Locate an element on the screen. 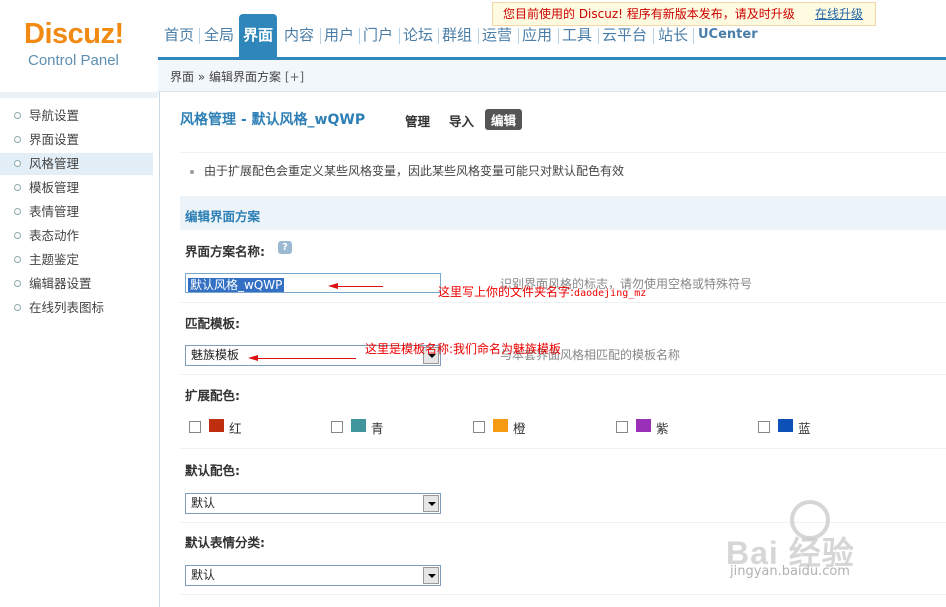 Image resolution: width=946 pixels, height=607 pixels. annotation-template-note: 这里是模板名称:我们命名为魅族模板 is located at coordinates (463, 349).